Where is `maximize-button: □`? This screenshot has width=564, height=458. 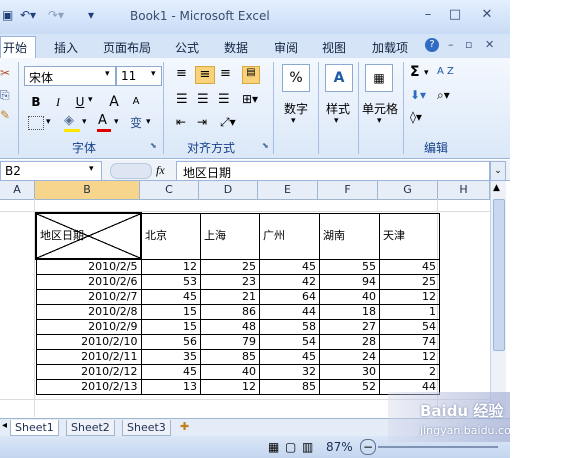 maximize-button: □ is located at coordinates (455, 16).